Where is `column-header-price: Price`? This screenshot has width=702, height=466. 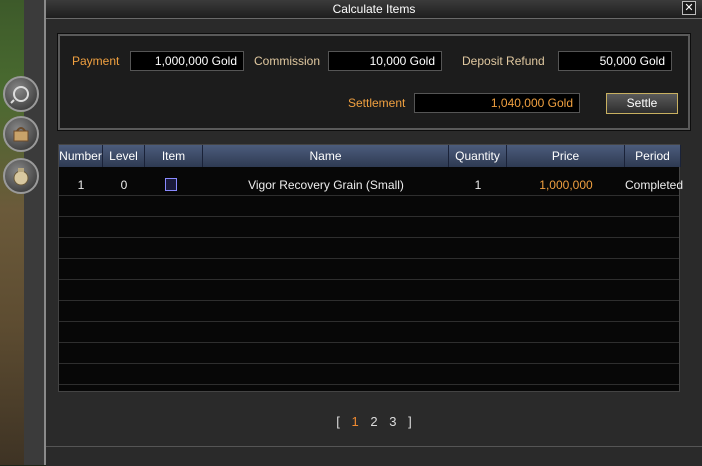 column-header-price: Price is located at coordinates (566, 156).